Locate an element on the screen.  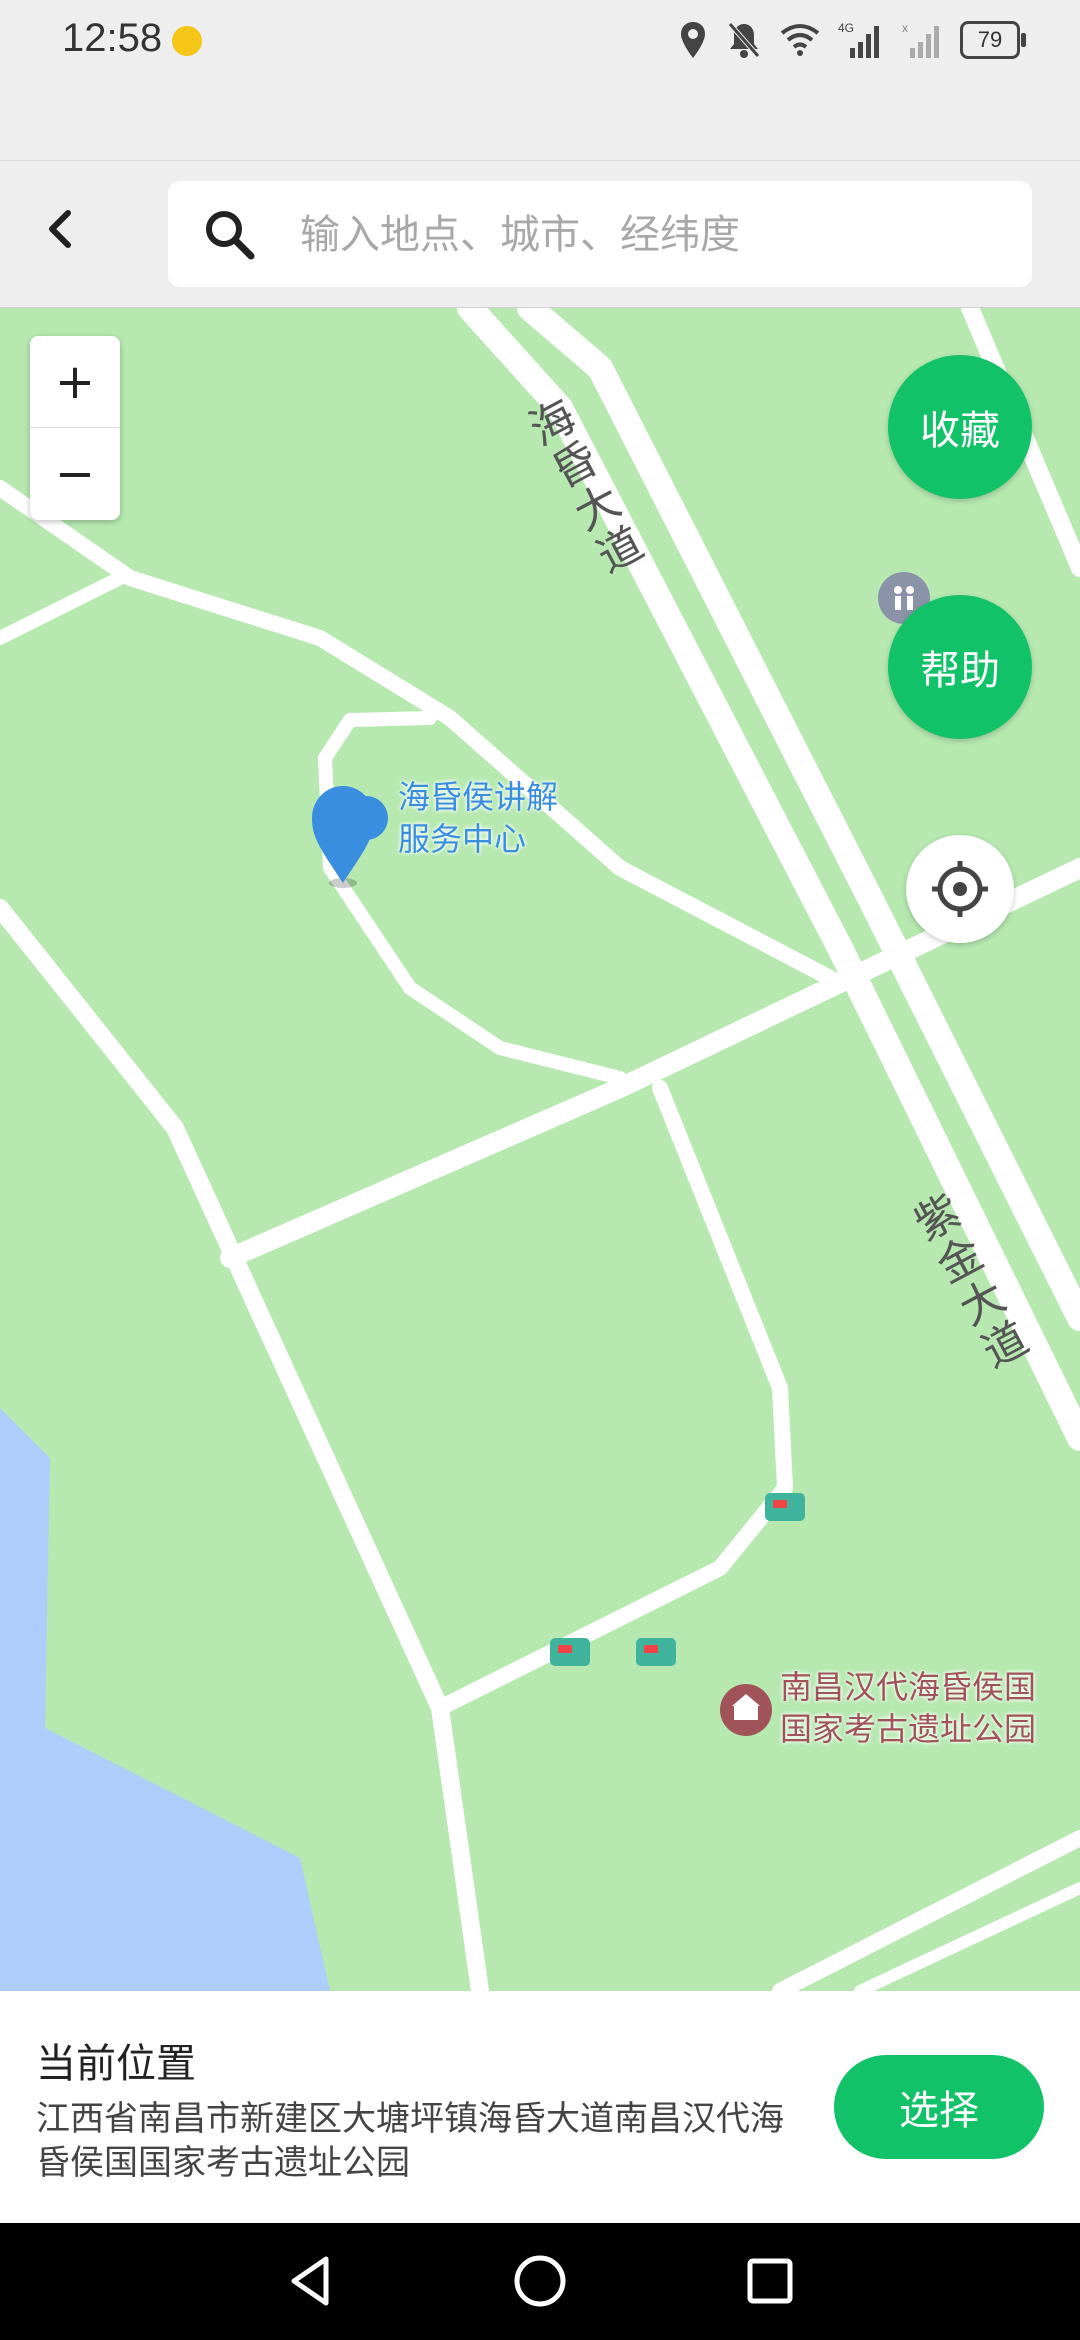
select-button: 选择 is located at coordinates (939, 2107).